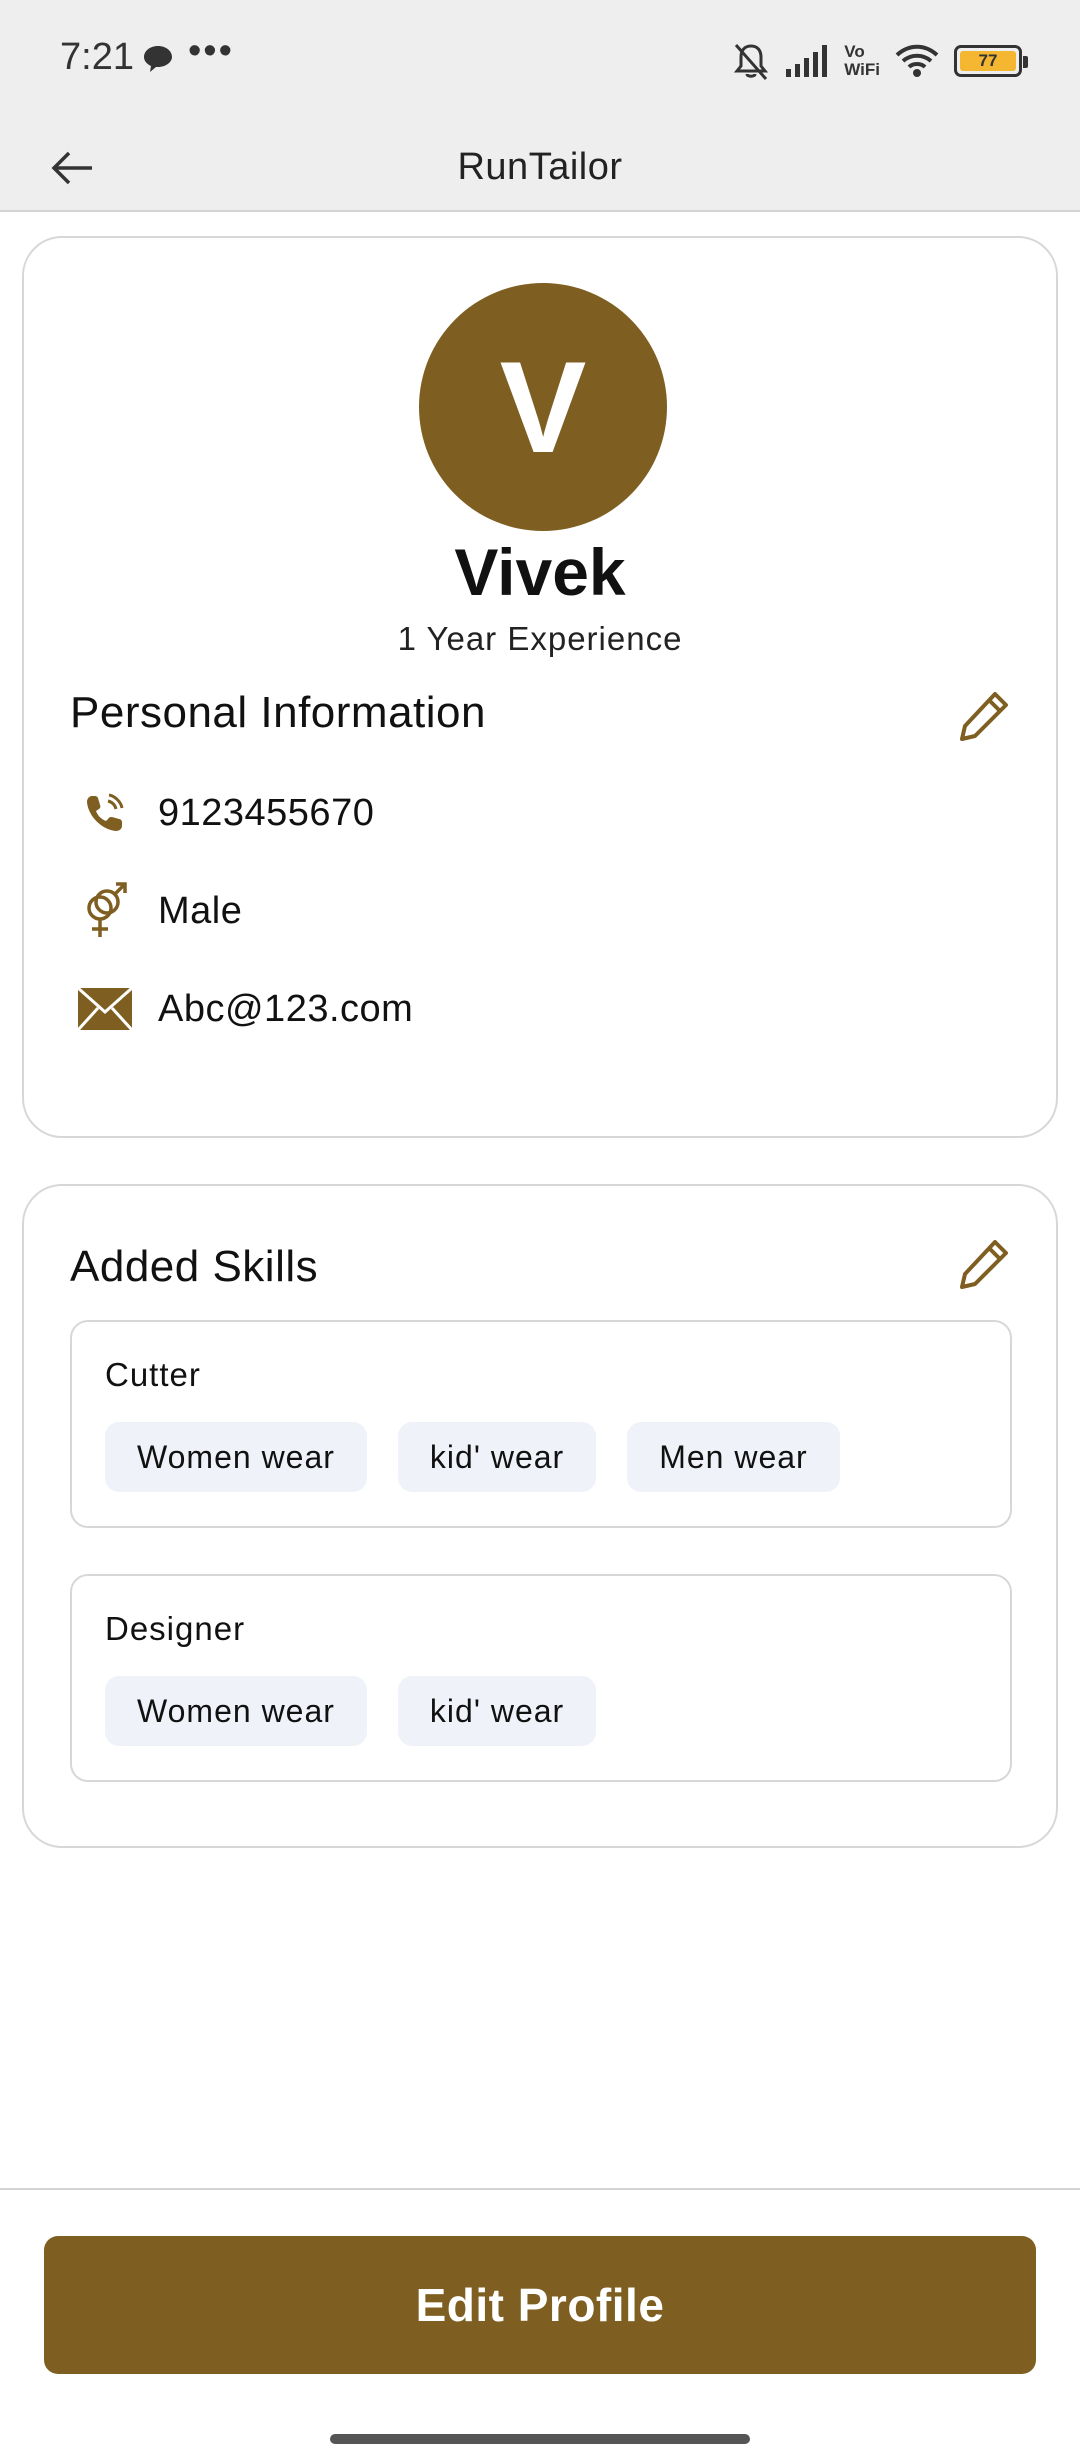 The image size is (1080, 2460). What do you see at coordinates (988, 61) in the screenshot?
I see `battery-level: 77` at bounding box center [988, 61].